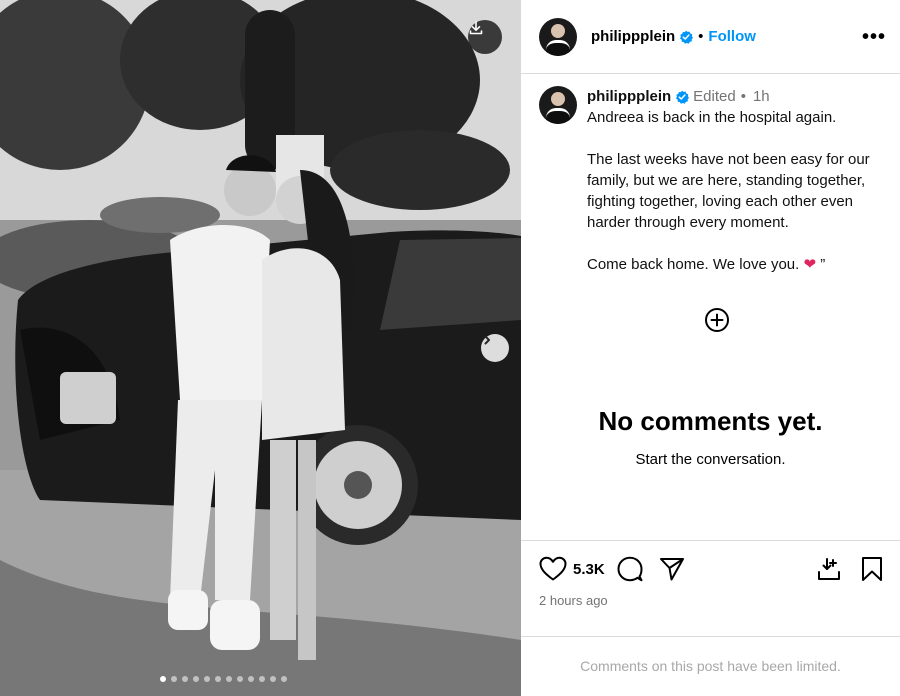 The height and width of the screenshot is (696, 900). I want to click on more-options-button: •••, so click(874, 37).